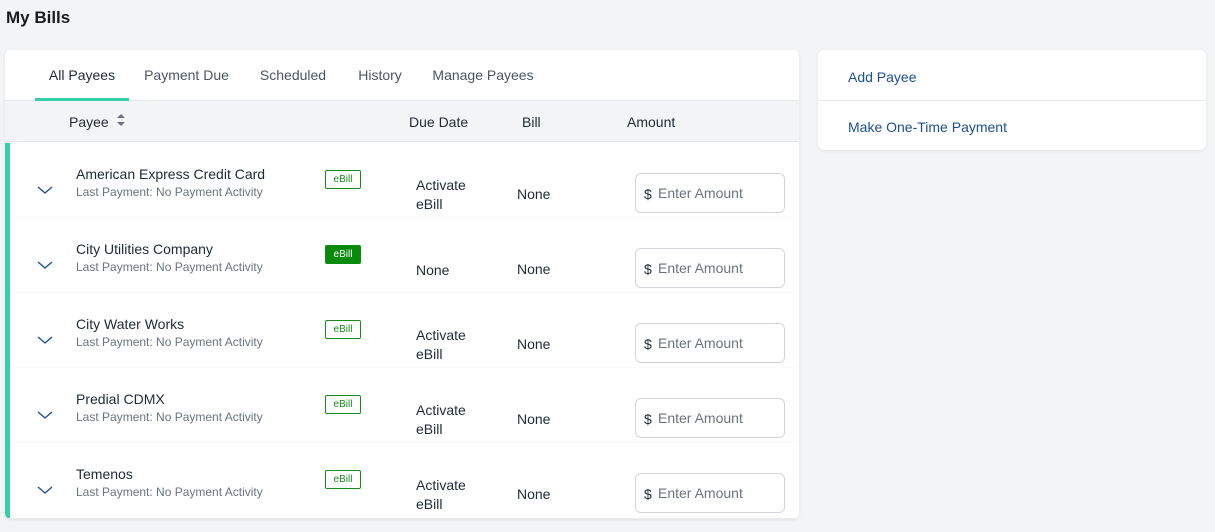 This screenshot has height=532, width=1215. I want to click on quick-actions-card: Add Payee Make One-Time Payment, so click(1012, 100).